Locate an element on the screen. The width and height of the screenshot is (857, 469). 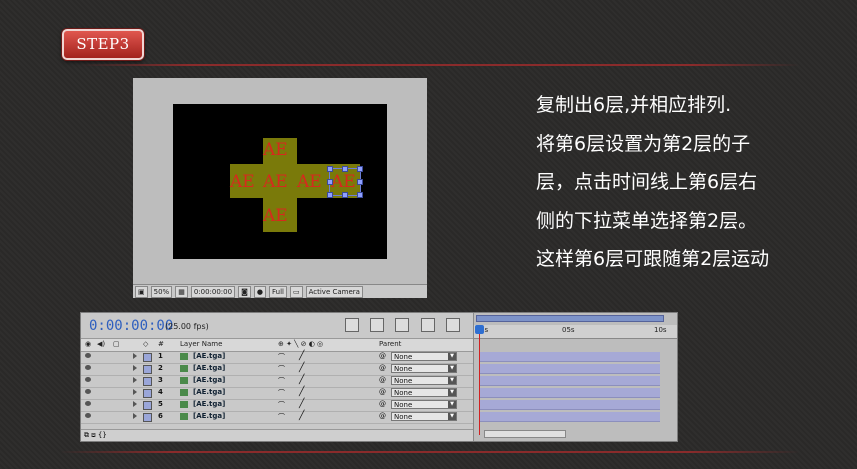
shy-layers-icon is located at coordinates (402, 325).